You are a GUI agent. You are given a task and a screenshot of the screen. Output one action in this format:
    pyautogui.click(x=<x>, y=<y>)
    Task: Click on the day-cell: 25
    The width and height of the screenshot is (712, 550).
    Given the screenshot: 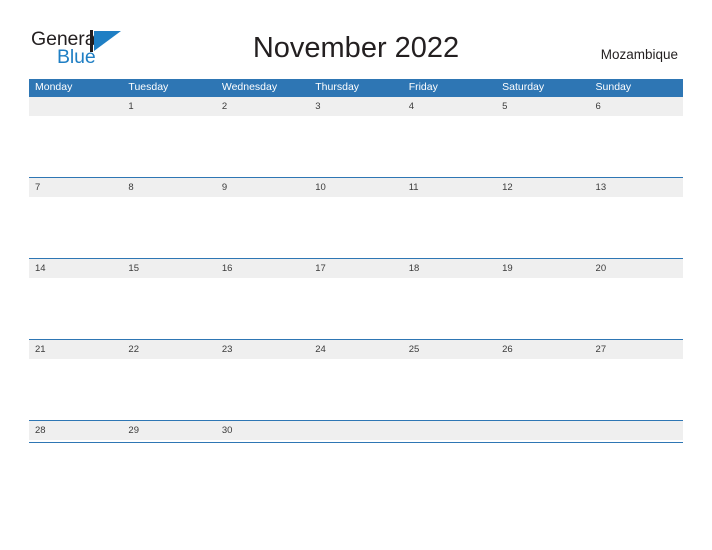 What is the action you would take?
    pyautogui.click(x=449, y=349)
    